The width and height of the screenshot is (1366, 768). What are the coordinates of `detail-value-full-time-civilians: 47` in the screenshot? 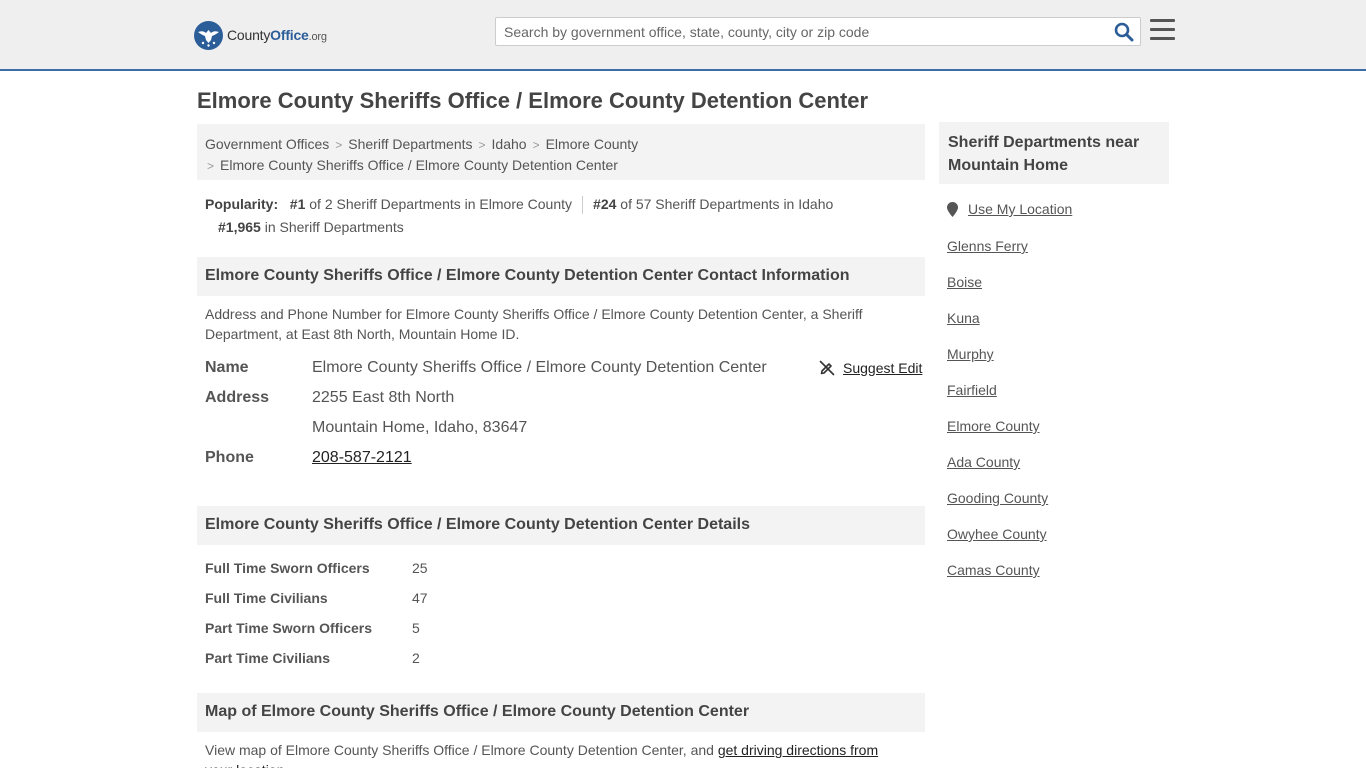 It's located at (420, 598).